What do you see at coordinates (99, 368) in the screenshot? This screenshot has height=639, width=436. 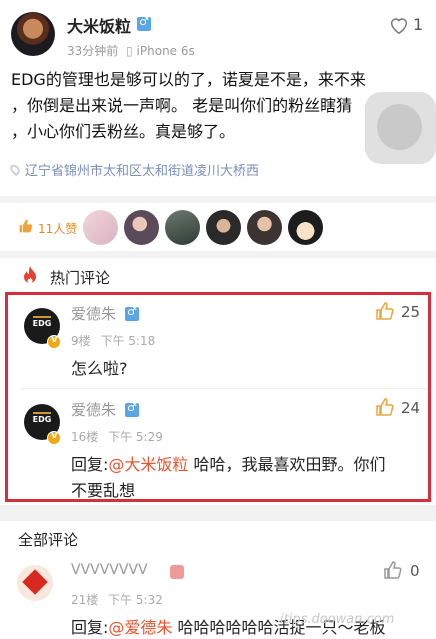 I see `comment-text: 怎么啦?` at bounding box center [99, 368].